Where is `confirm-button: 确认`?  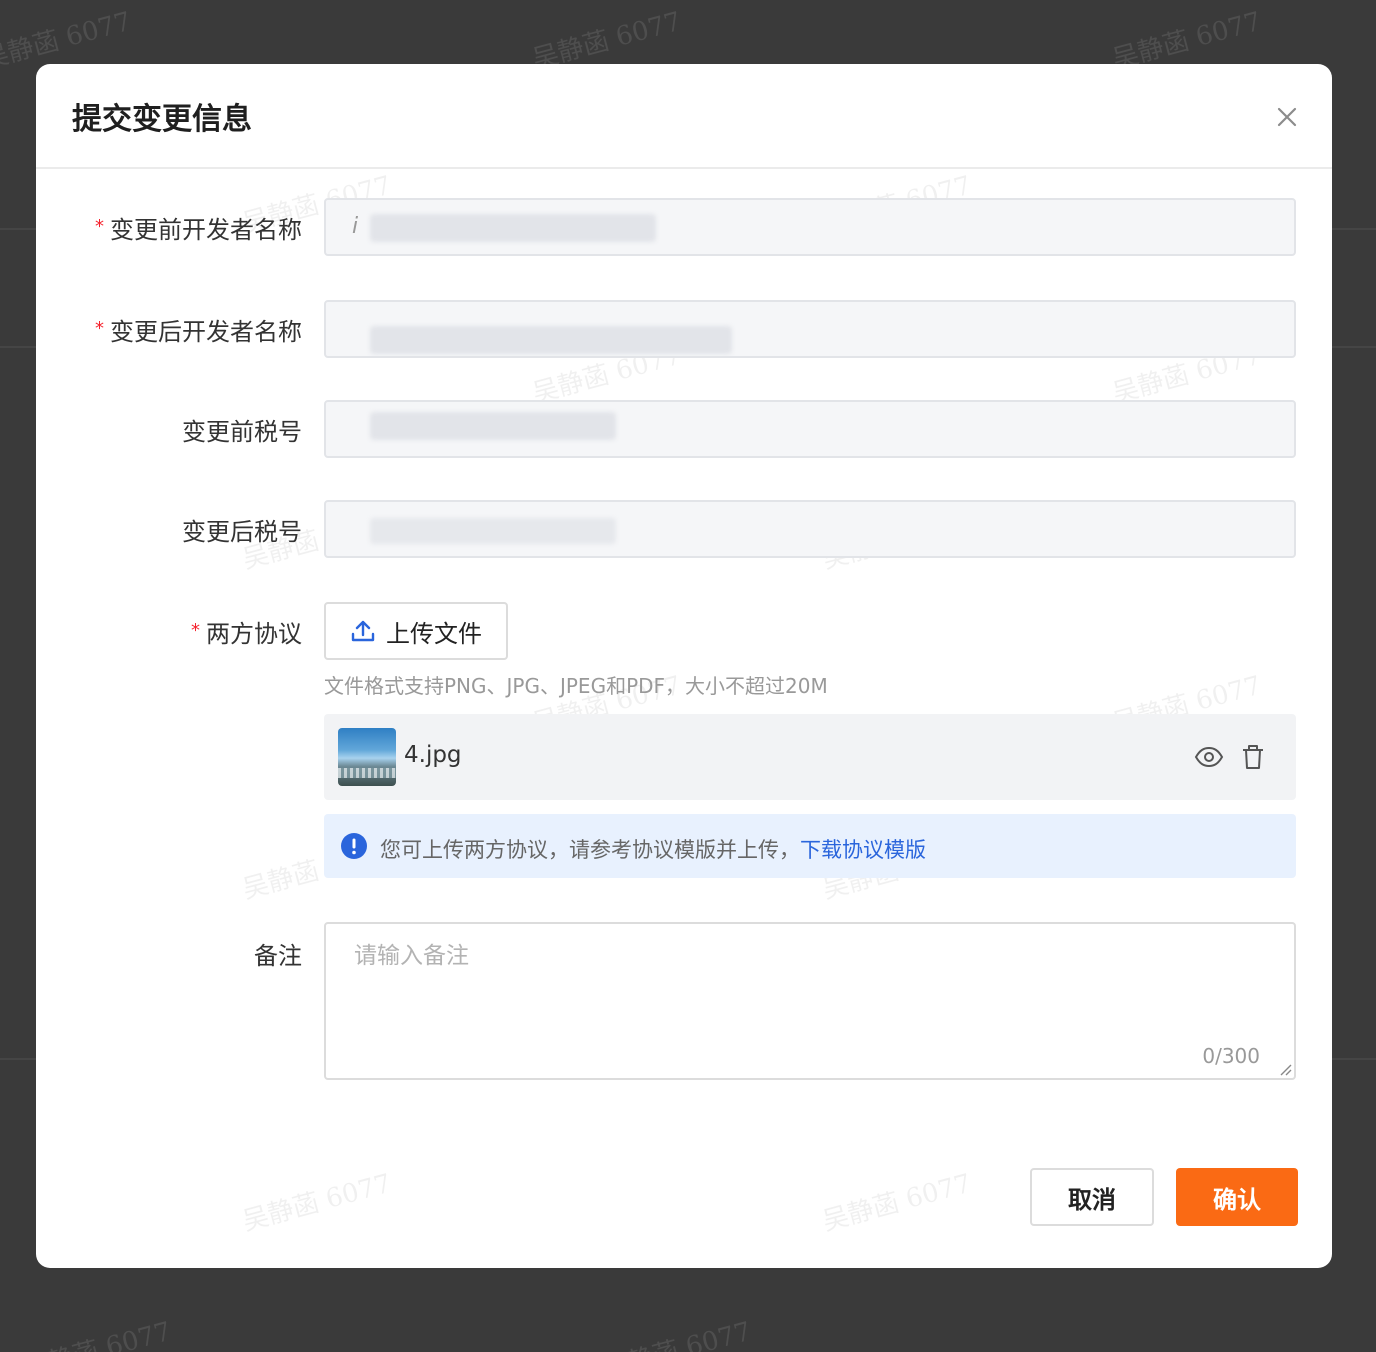 confirm-button: 确认 is located at coordinates (1237, 1197).